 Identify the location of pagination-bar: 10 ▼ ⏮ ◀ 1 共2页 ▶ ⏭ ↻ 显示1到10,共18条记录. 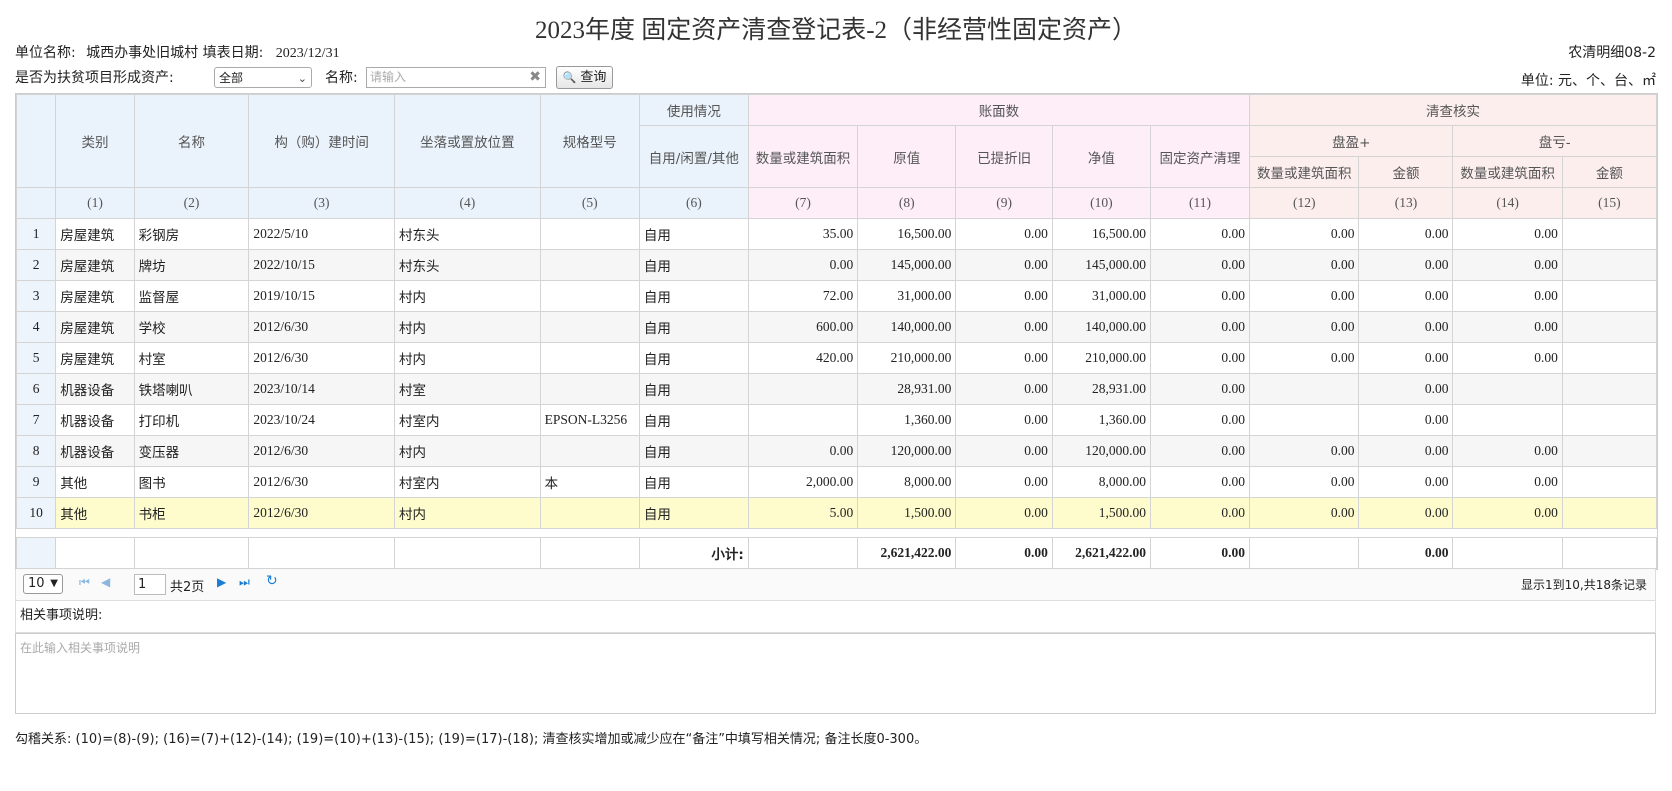
(835, 585).